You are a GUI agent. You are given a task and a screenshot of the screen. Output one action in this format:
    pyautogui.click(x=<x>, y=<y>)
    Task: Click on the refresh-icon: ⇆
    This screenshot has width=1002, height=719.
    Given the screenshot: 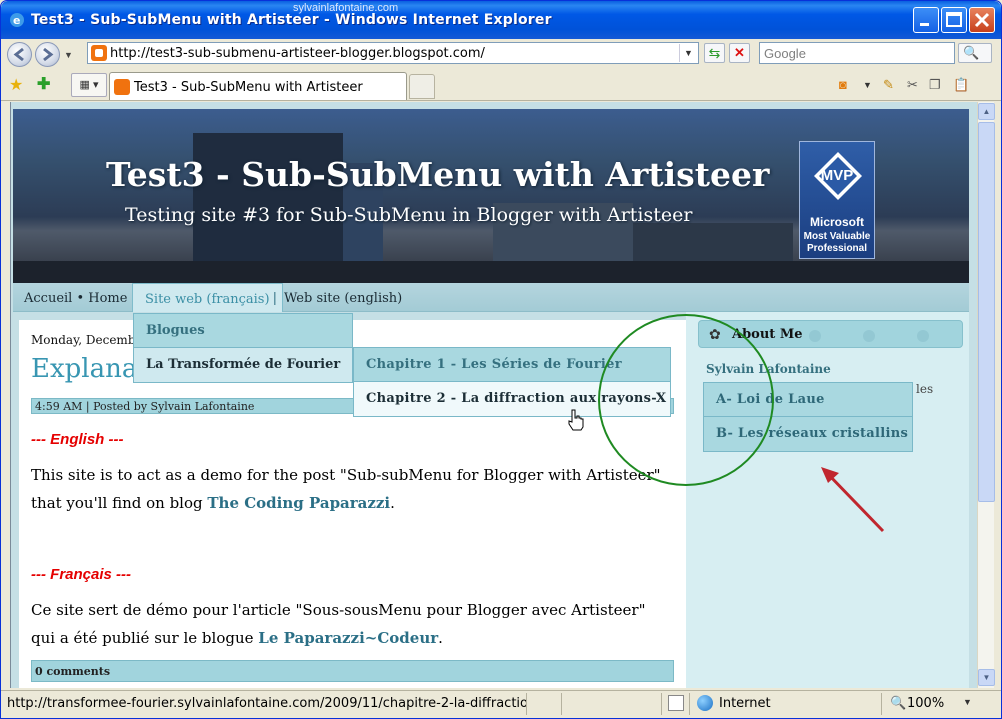 What is the action you would take?
    pyautogui.click(x=714, y=53)
    